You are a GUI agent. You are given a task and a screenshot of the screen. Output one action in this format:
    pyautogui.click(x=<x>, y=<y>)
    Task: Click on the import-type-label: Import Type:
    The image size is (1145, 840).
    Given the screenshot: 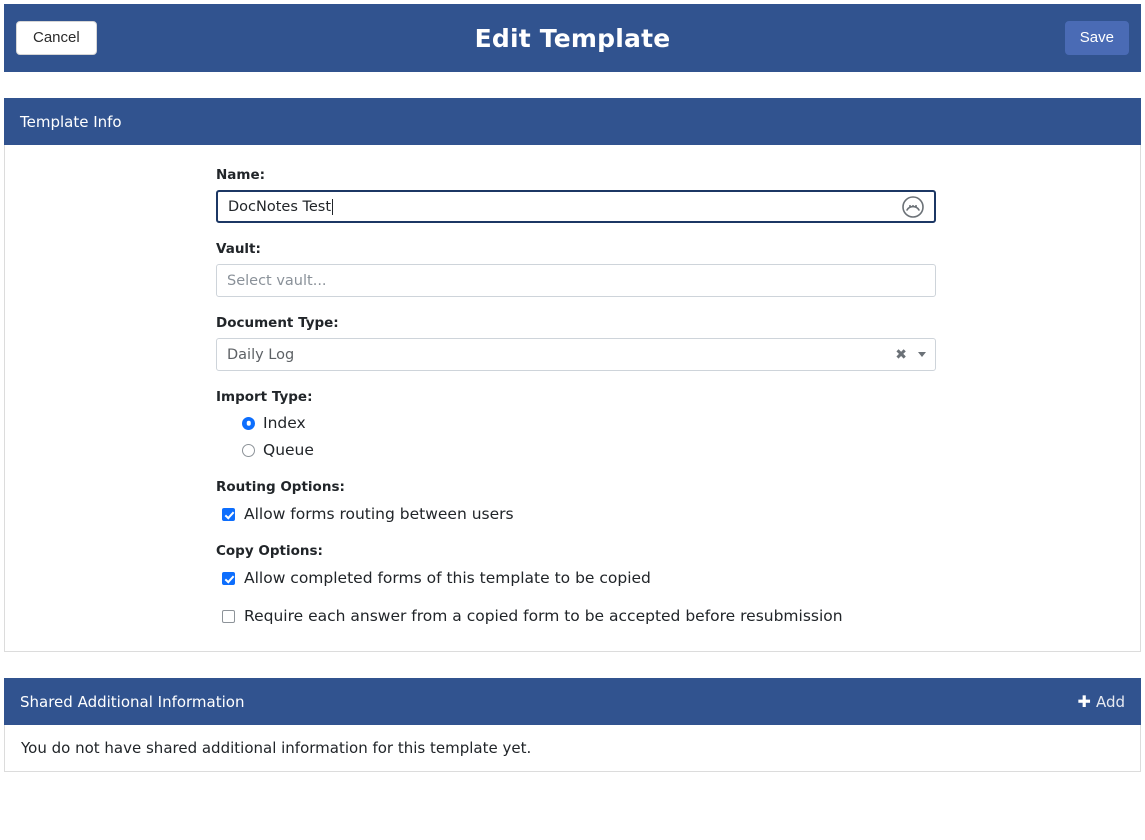 What is the action you would take?
    pyautogui.click(x=264, y=397)
    